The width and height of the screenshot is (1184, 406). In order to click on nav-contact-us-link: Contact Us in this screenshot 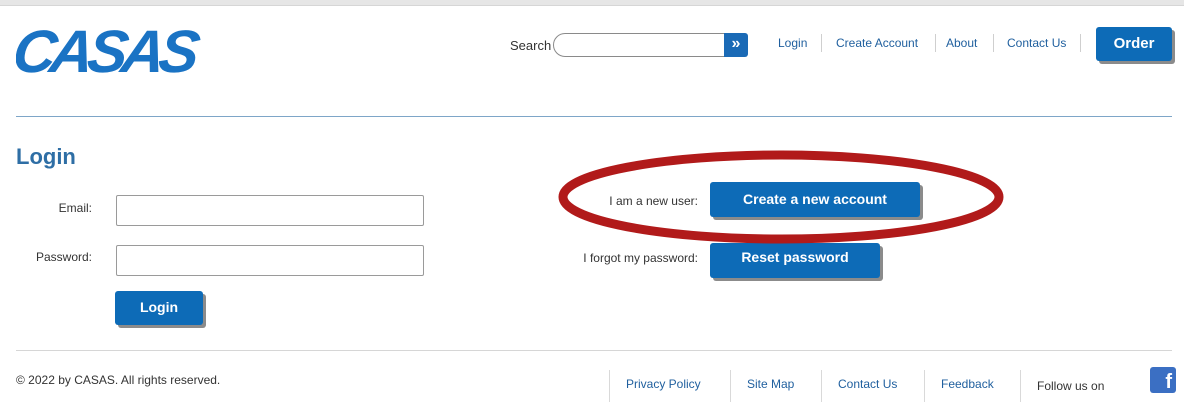, I will do `click(1036, 43)`.